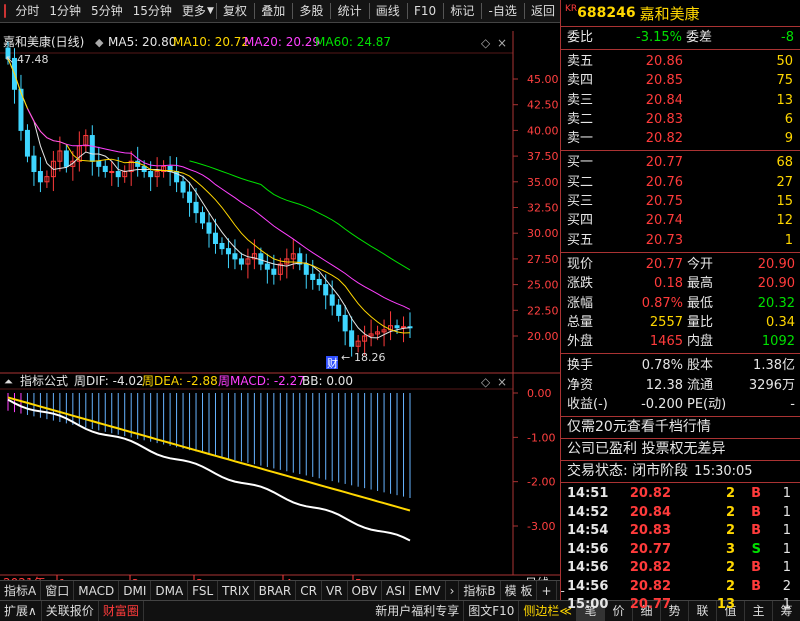 The width and height of the screenshot is (800, 621). Describe the element at coordinates (669, 13) in the screenshot. I see `stock-name: 嘉和美康` at that location.